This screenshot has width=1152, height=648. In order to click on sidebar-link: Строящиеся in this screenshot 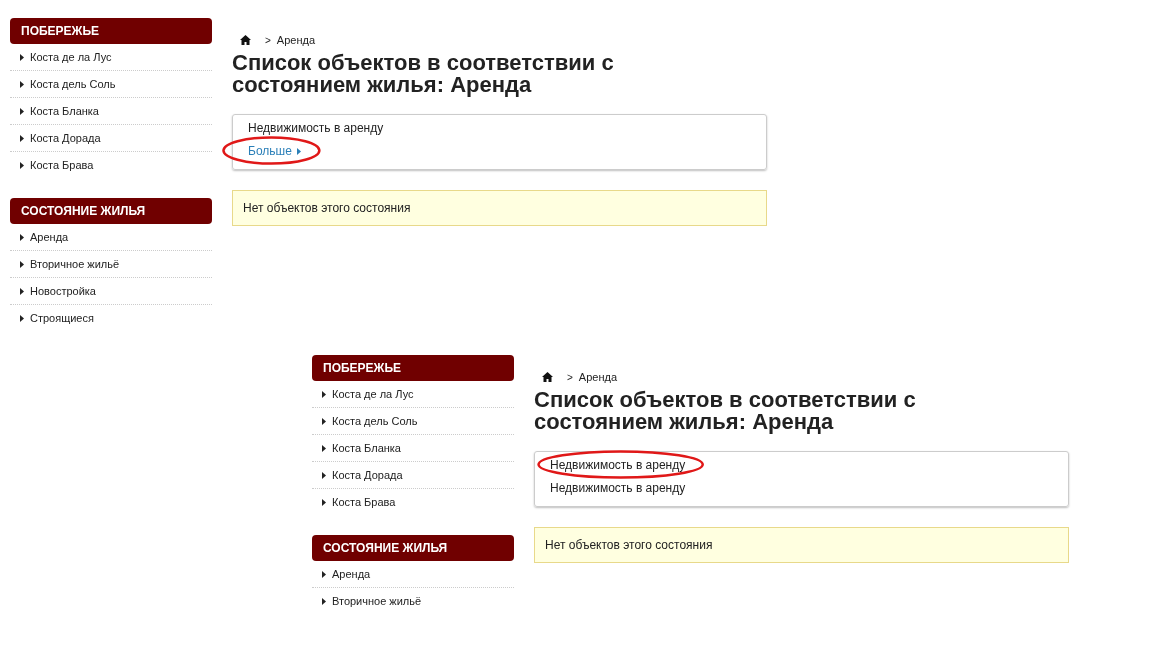, I will do `click(62, 318)`.